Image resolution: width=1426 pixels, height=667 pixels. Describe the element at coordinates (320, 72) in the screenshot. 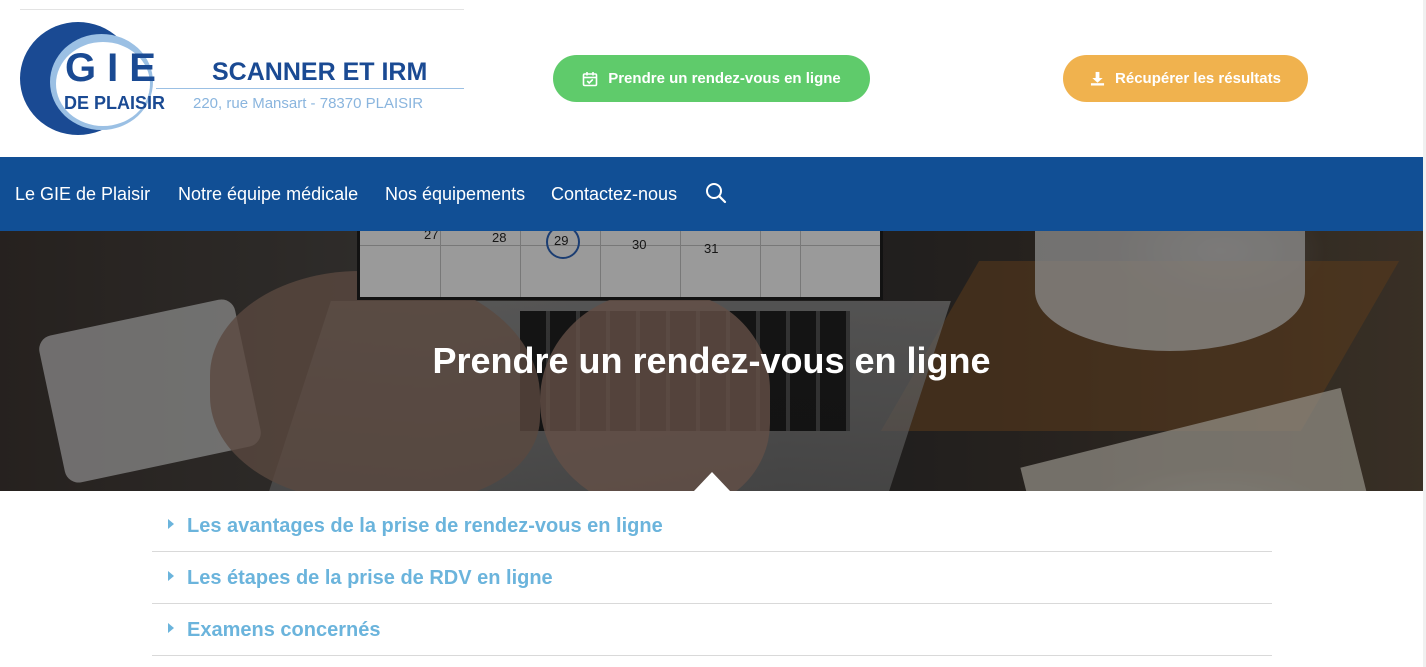

I see `logo-tagline: SCANNER ET IRM` at that location.